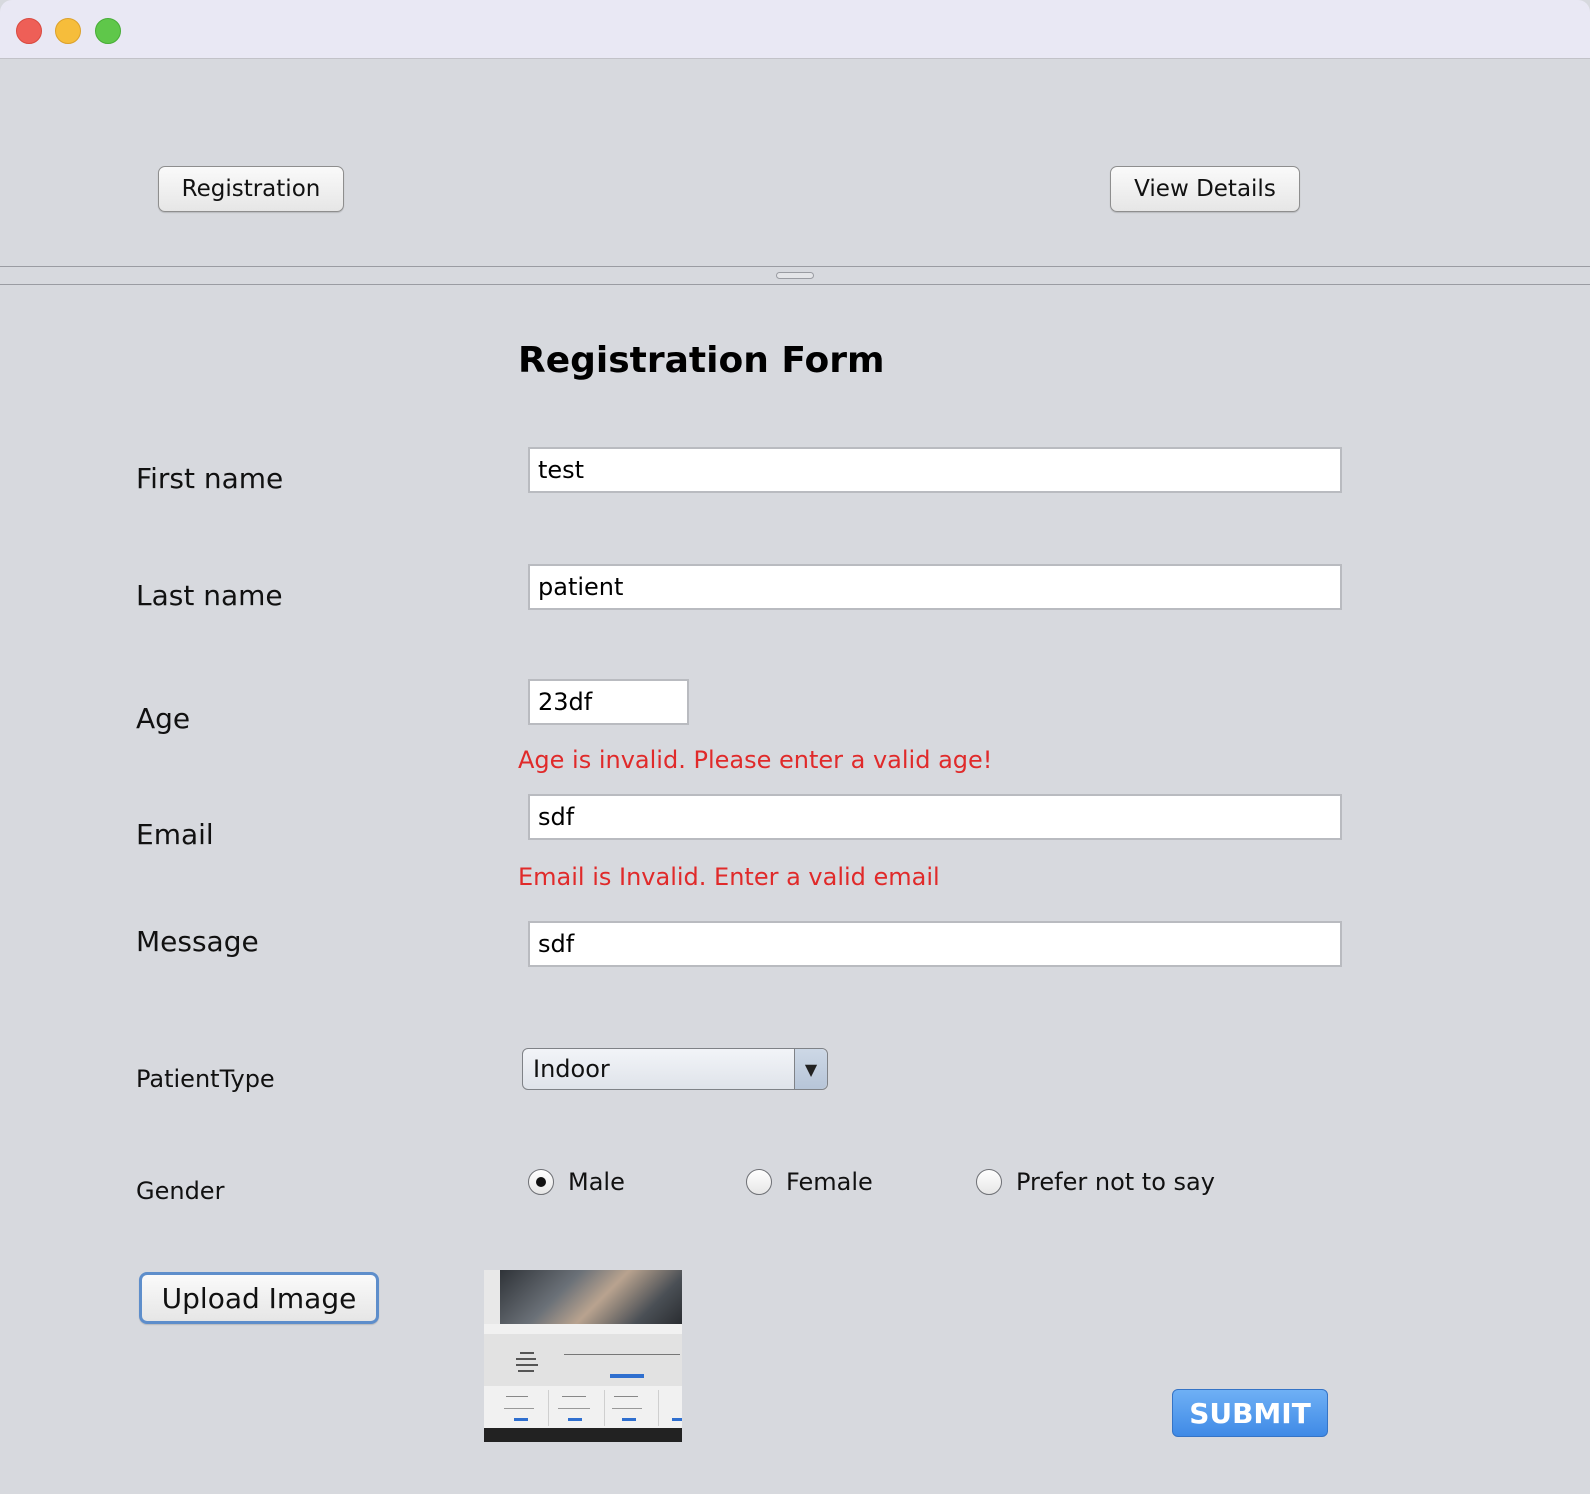  Describe the element at coordinates (935, 587) in the screenshot. I see `last-name-field: patient` at that location.